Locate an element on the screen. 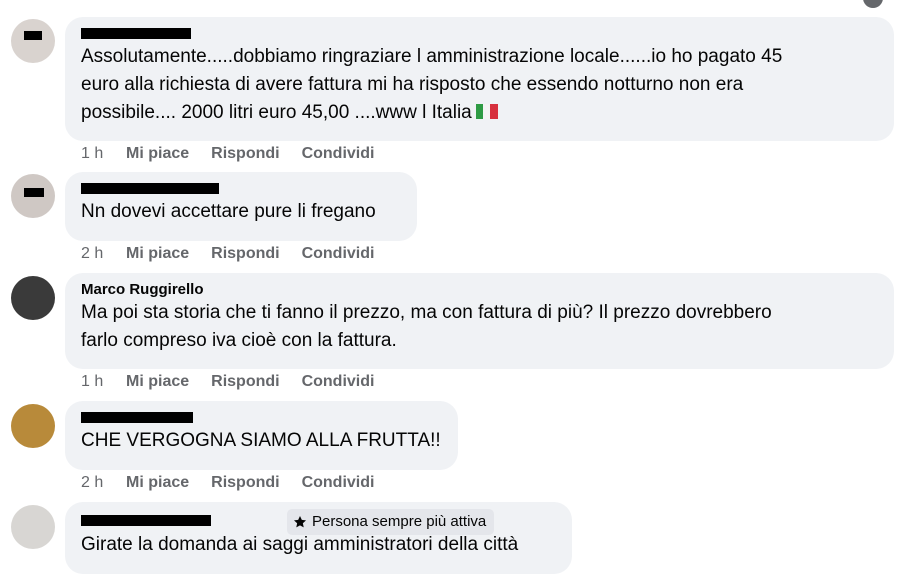 The height and width of the screenshot is (574, 921). comment-text-line: CHE VERGOGNA SIAMO ALLA FRUTTA!! is located at coordinates (261, 440).